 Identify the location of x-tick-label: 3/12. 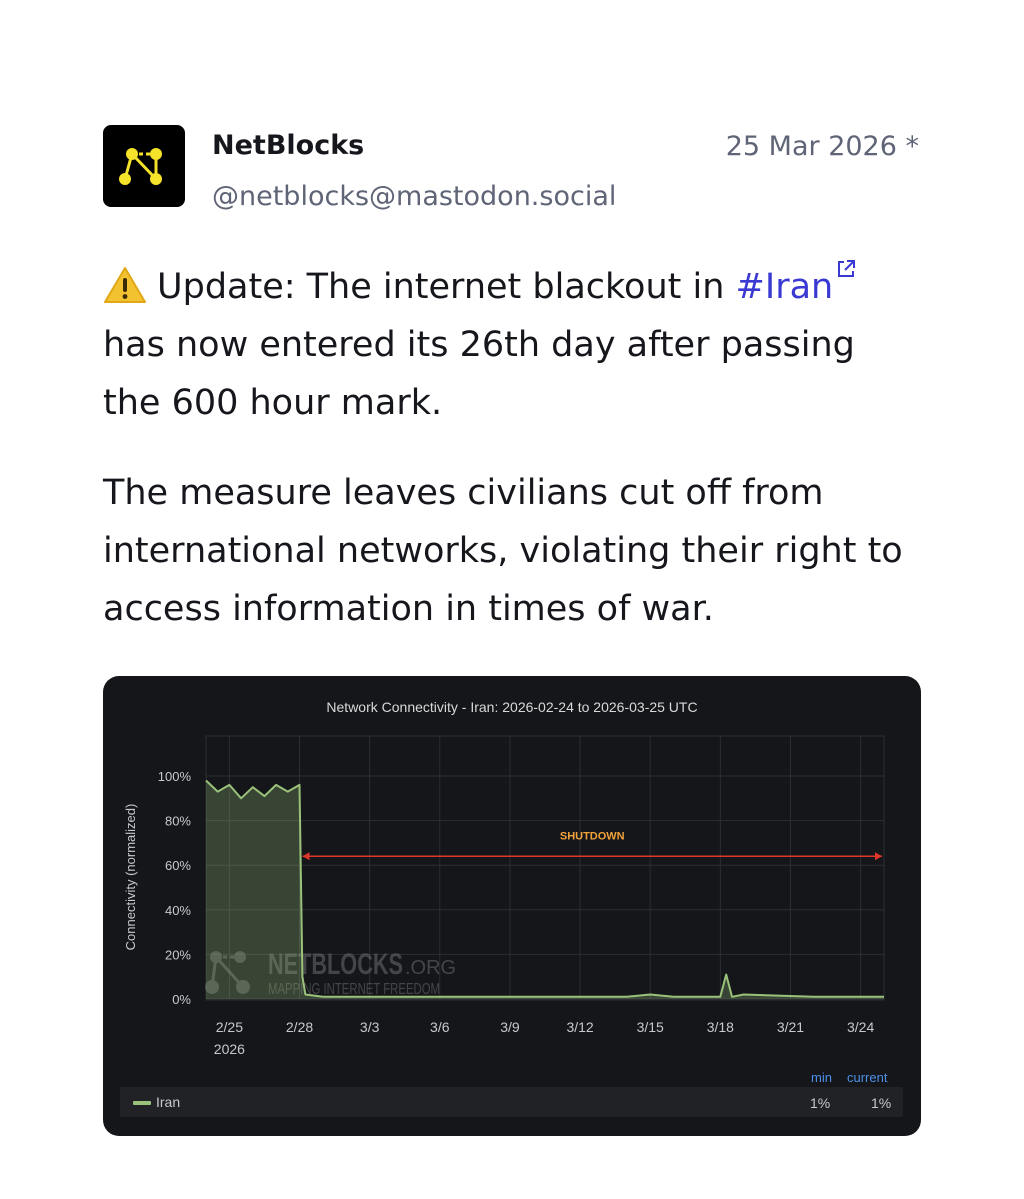
(579, 1027).